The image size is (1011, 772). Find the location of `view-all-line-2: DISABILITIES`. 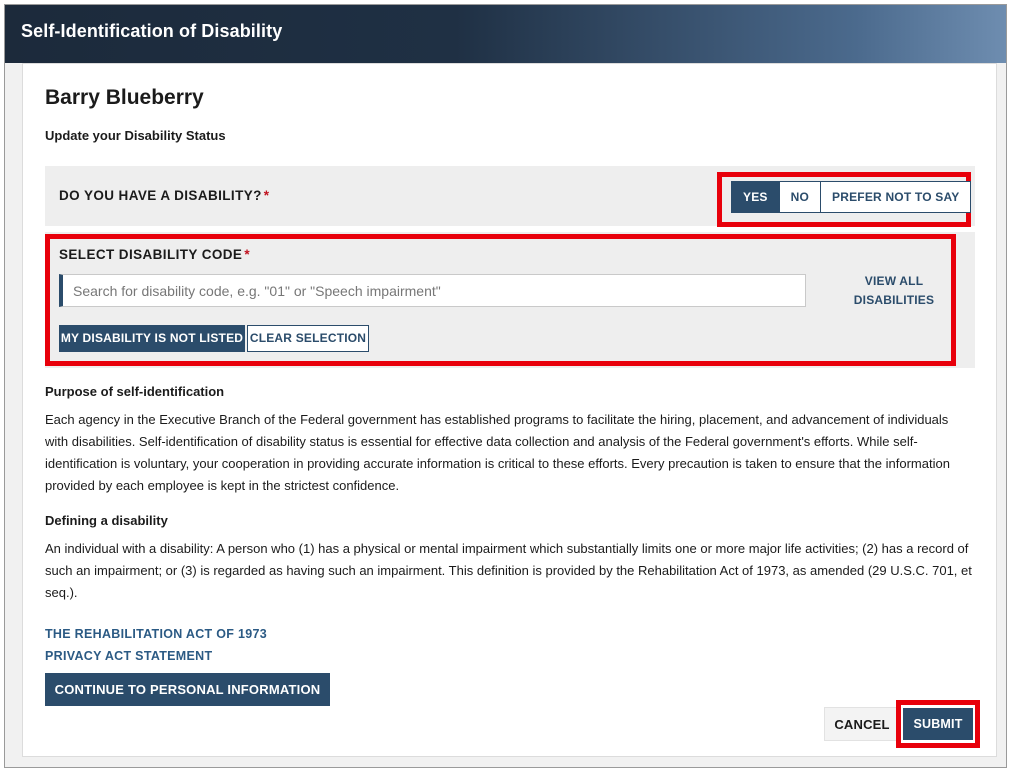

view-all-line-2: DISABILITIES is located at coordinates (894, 300).